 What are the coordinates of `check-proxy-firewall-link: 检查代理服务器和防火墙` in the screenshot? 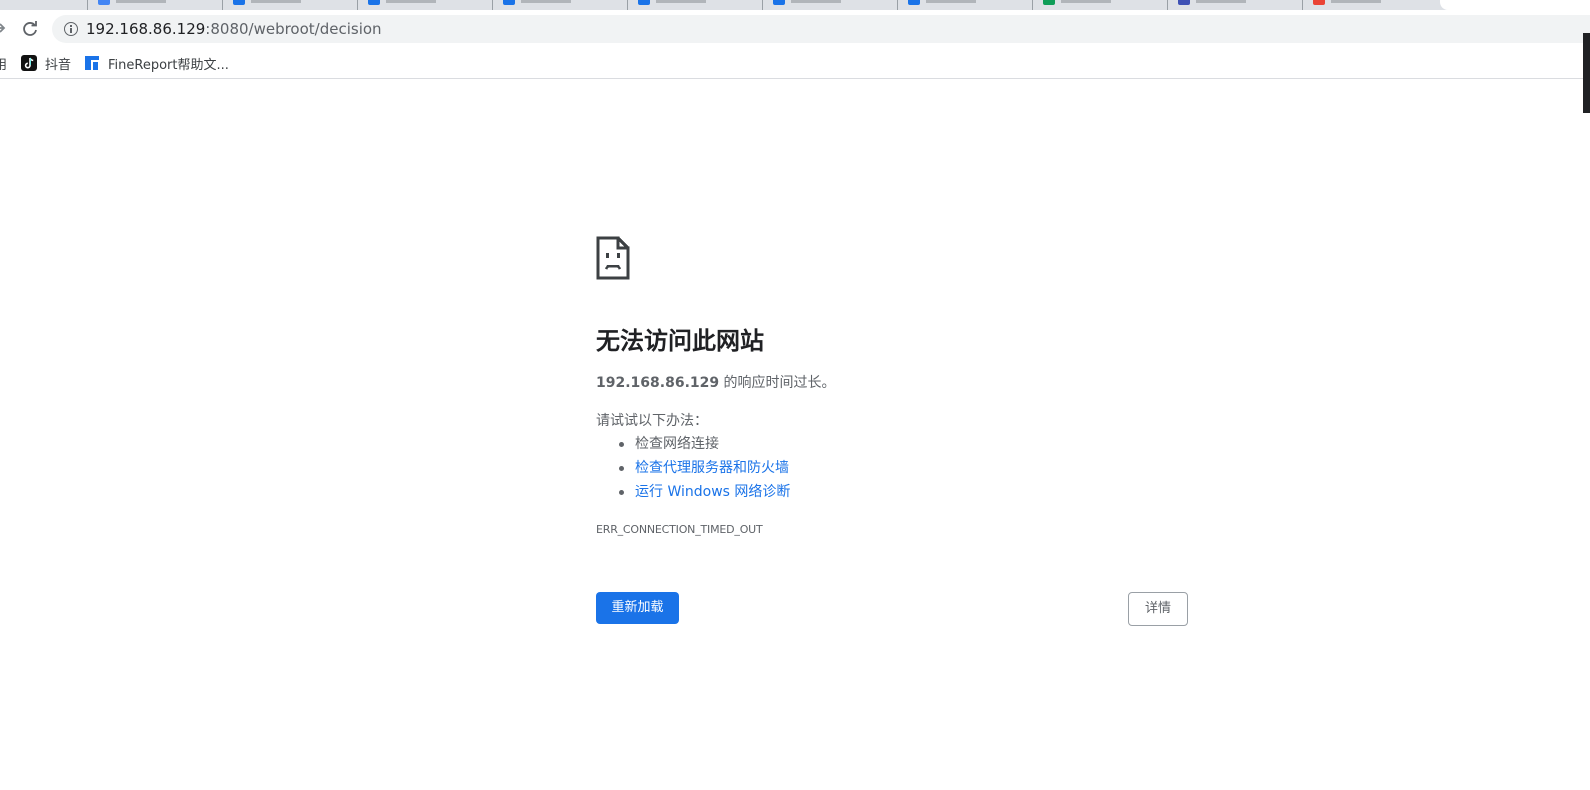 It's located at (712, 468).